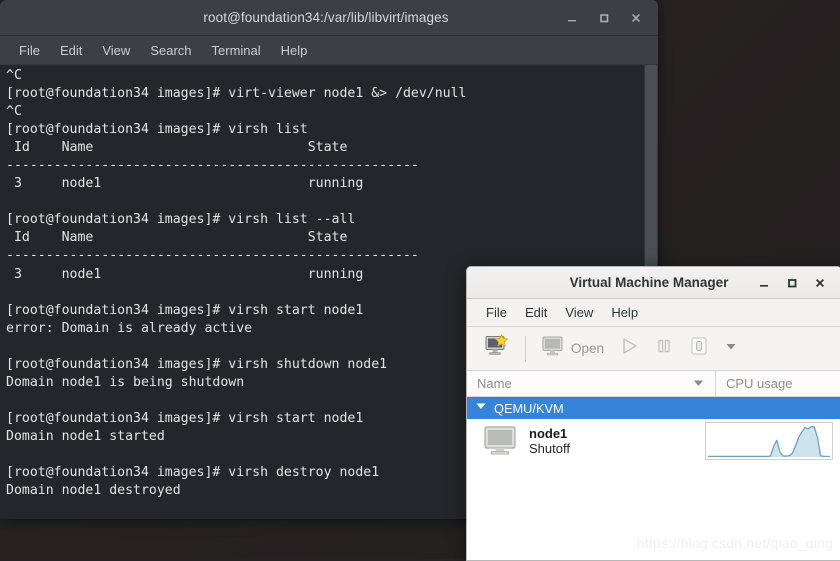 The image size is (840, 561). What do you see at coordinates (591, 383) in the screenshot?
I see `column-header-name: Name` at bounding box center [591, 383].